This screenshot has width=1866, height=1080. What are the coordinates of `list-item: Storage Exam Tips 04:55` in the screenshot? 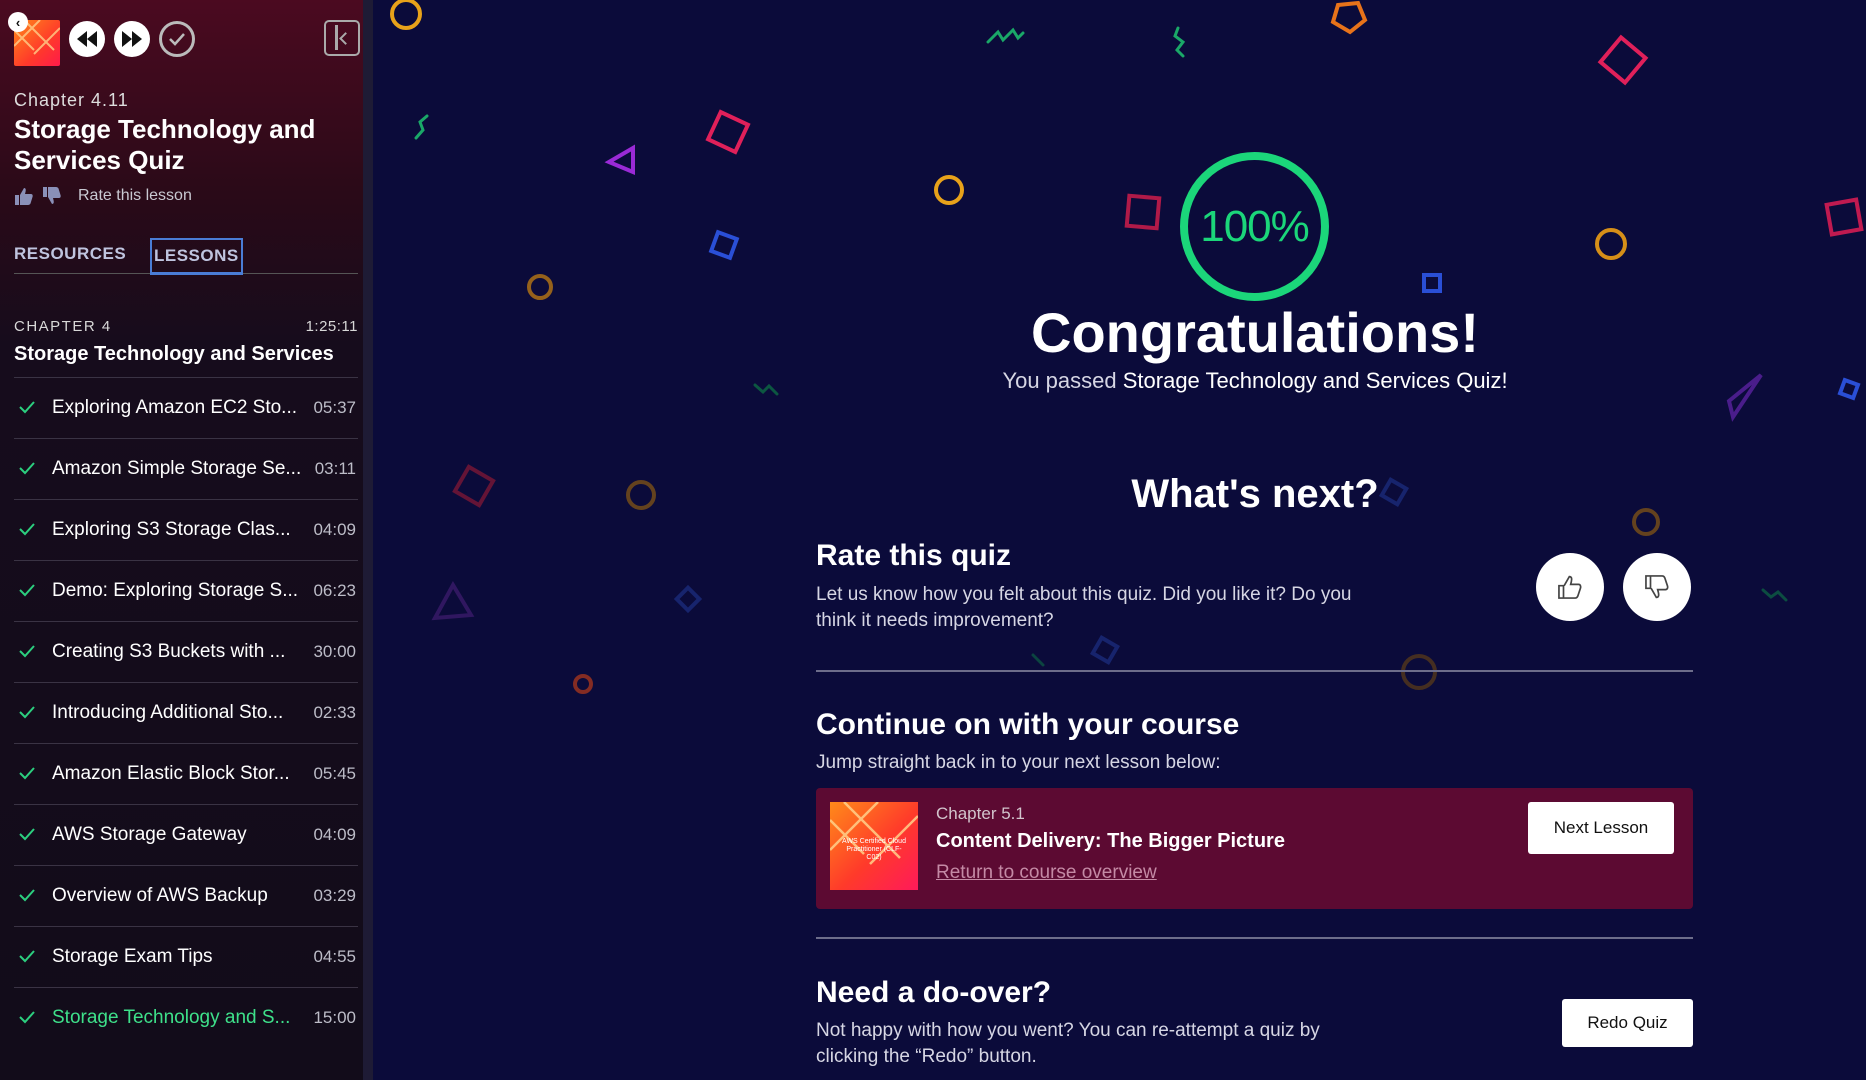 It's located at (186, 956).